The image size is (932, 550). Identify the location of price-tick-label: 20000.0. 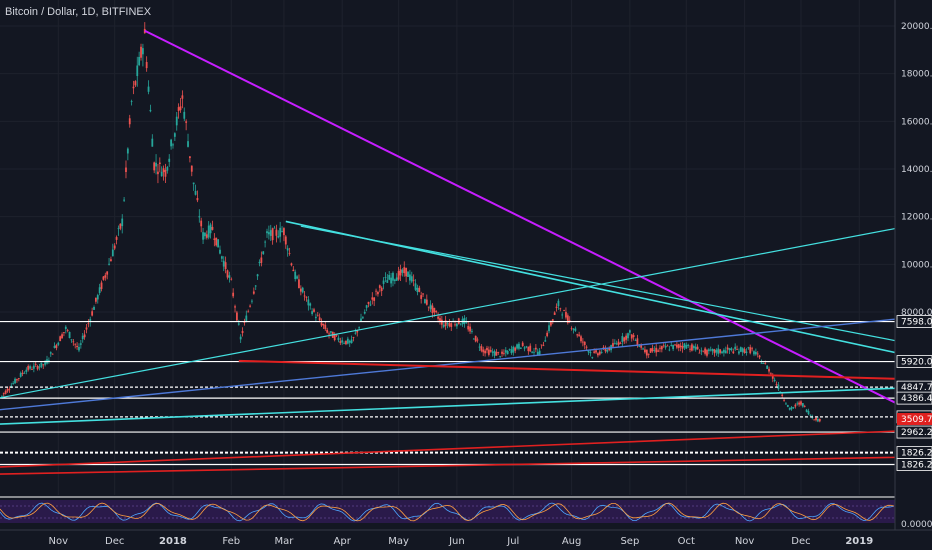
(916, 27).